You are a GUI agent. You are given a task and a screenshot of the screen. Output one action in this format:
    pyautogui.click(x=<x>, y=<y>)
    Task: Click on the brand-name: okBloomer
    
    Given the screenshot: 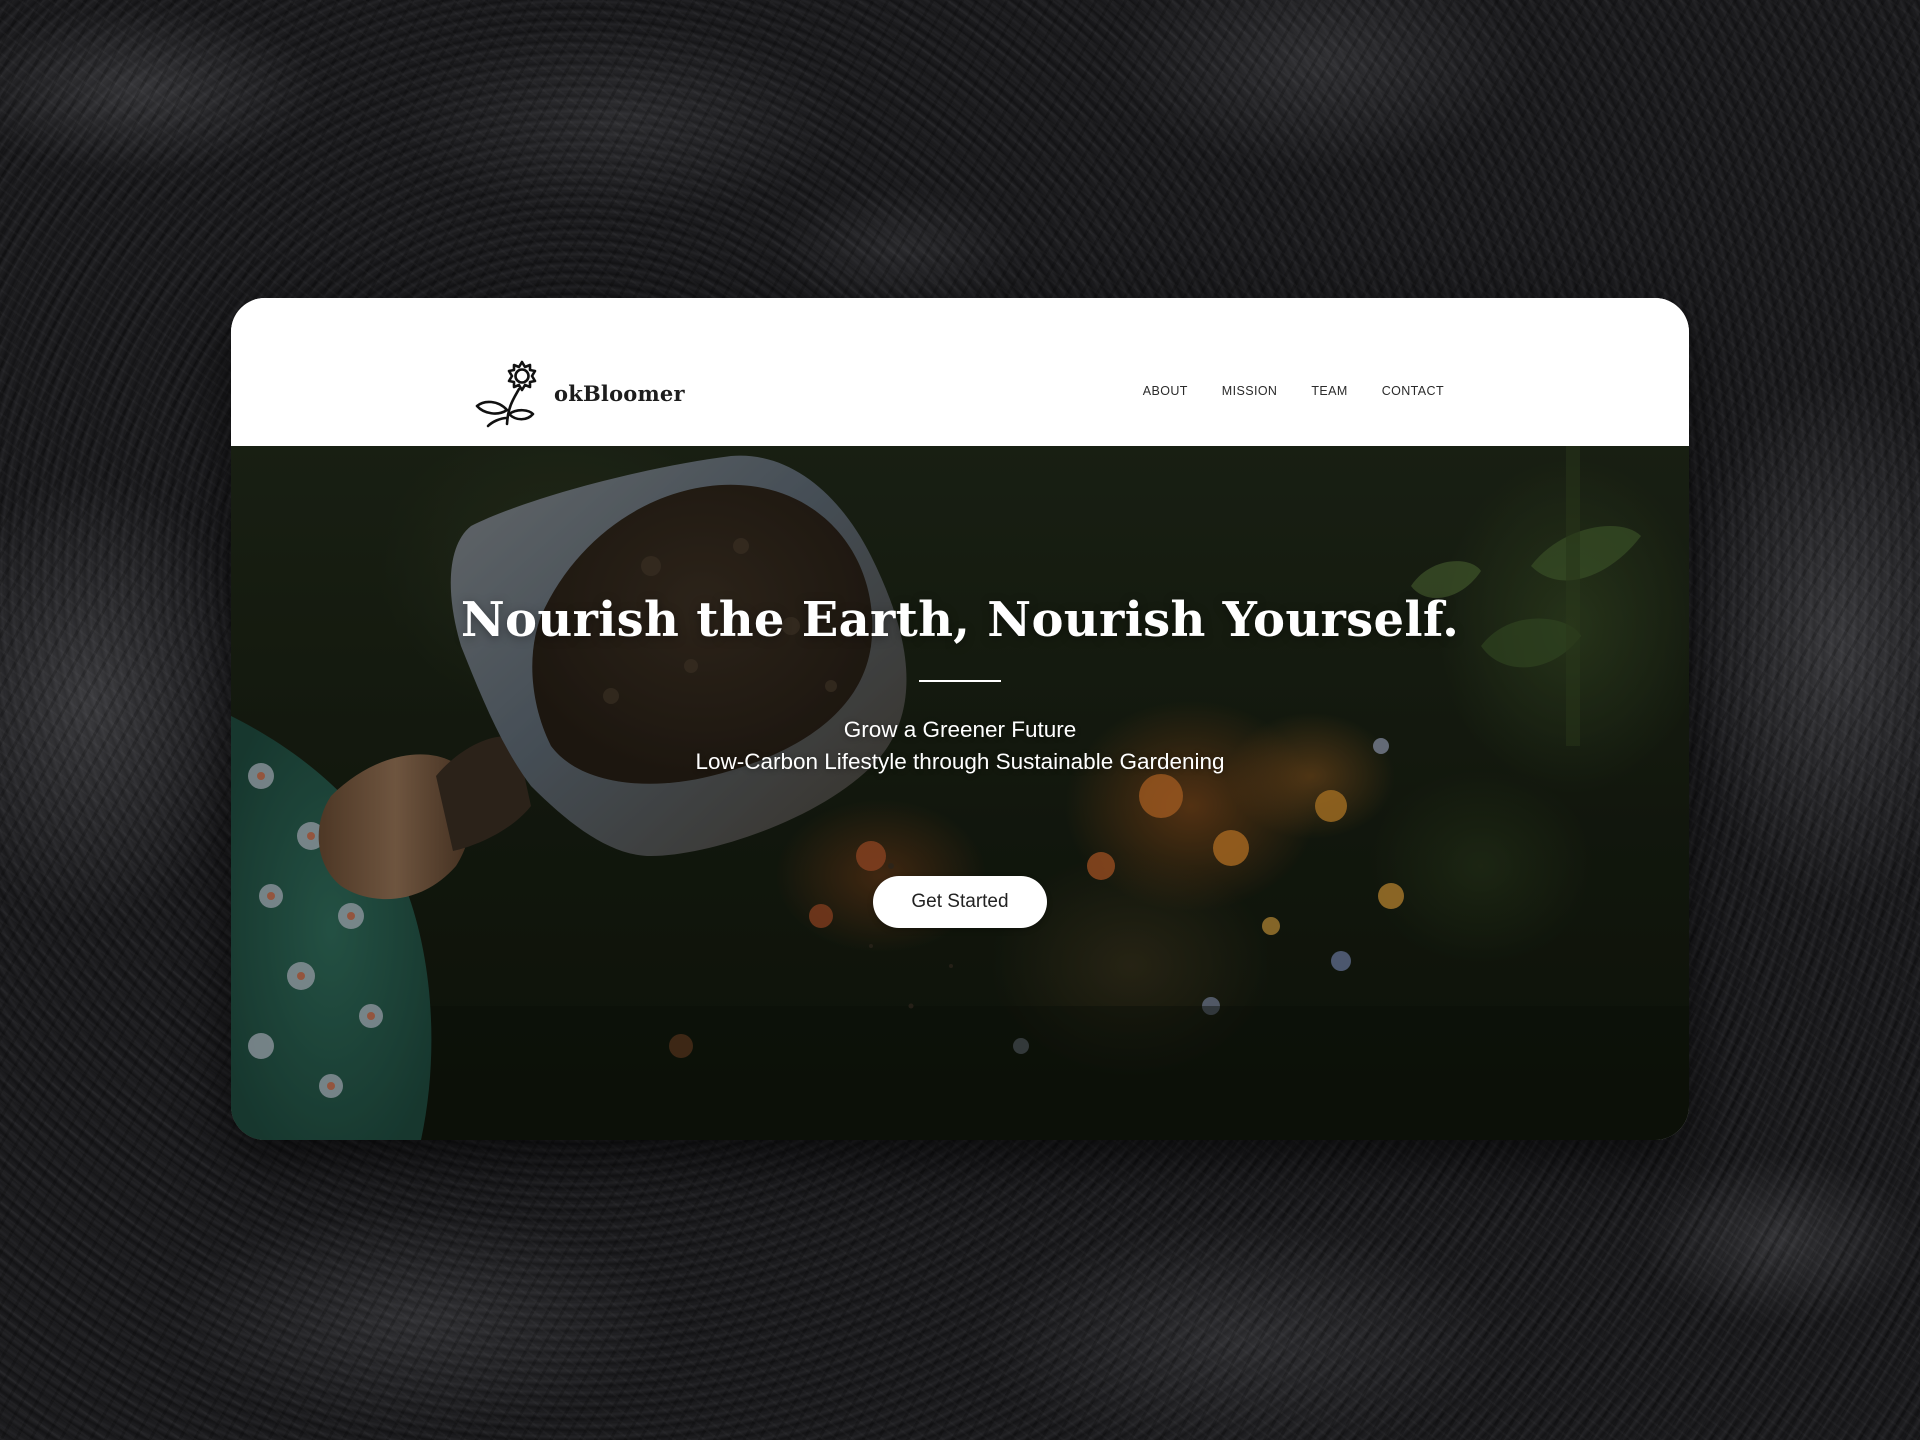 What is the action you would take?
    pyautogui.click(x=619, y=393)
    